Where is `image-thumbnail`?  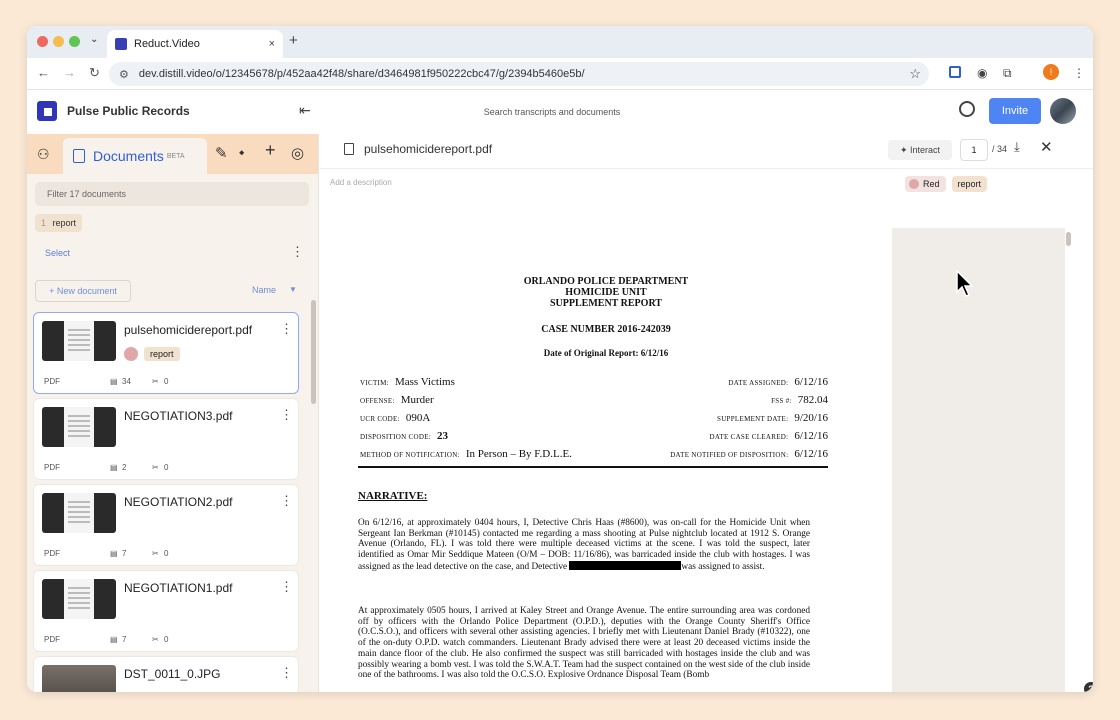 image-thumbnail is located at coordinates (79, 678).